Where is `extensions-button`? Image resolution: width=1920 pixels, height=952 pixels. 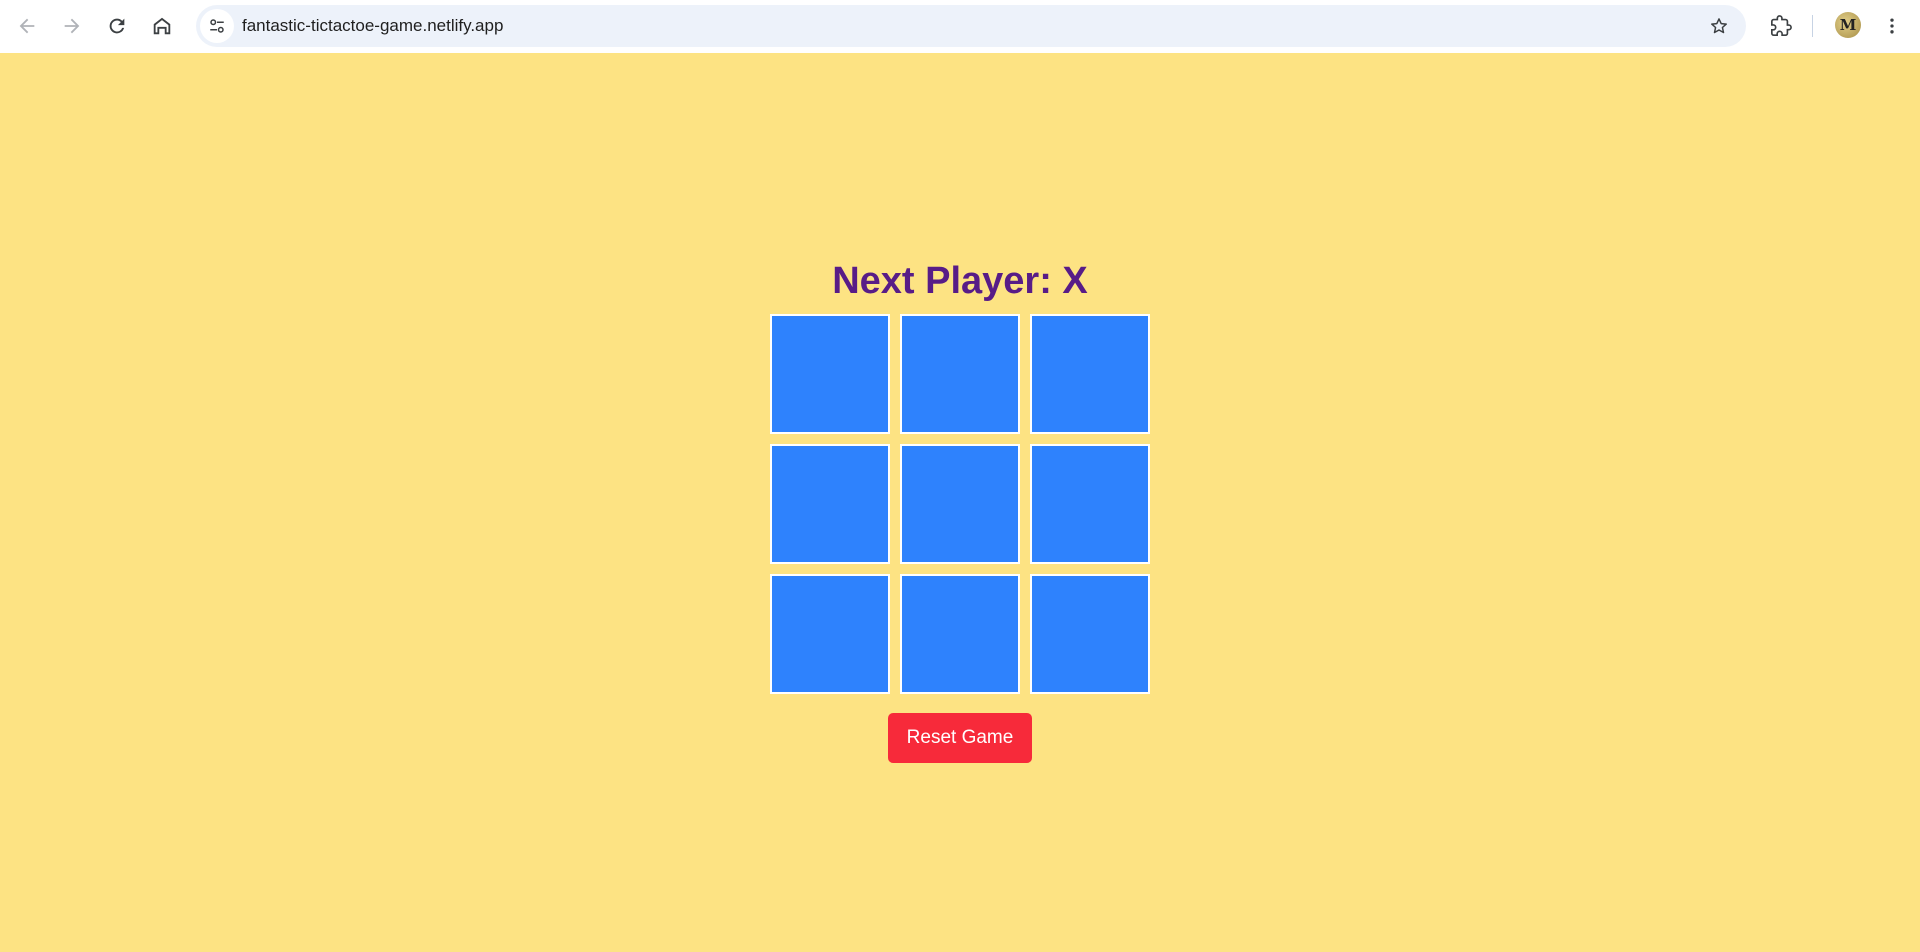
extensions-button is located at coordinates (1781, 26).